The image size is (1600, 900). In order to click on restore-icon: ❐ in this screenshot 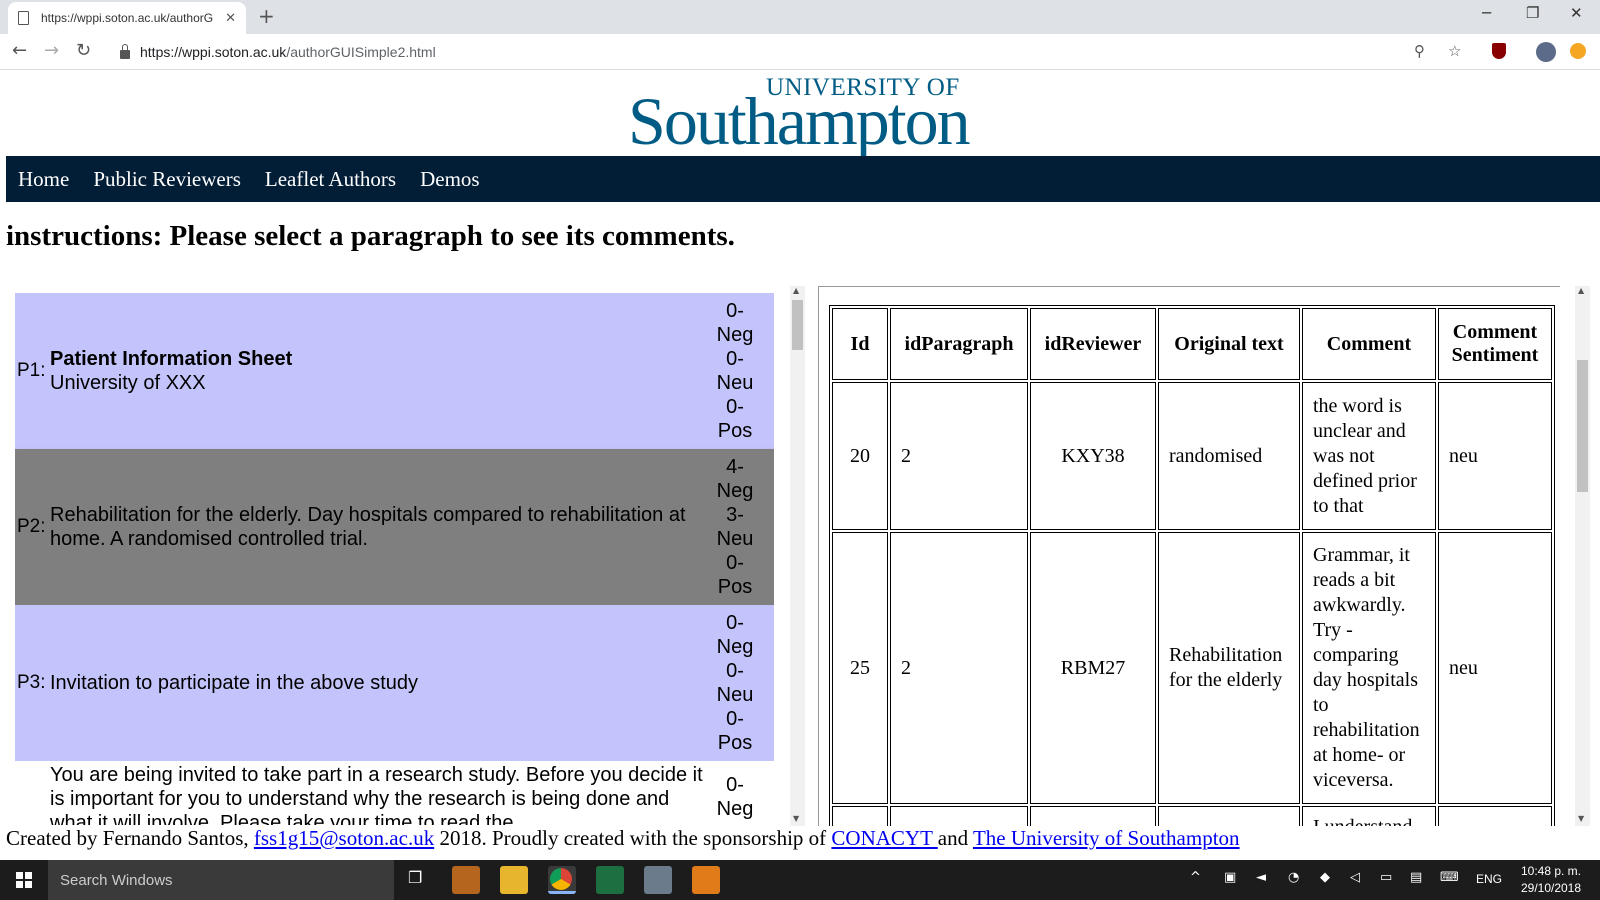, I will do `click(1532, 13)`.